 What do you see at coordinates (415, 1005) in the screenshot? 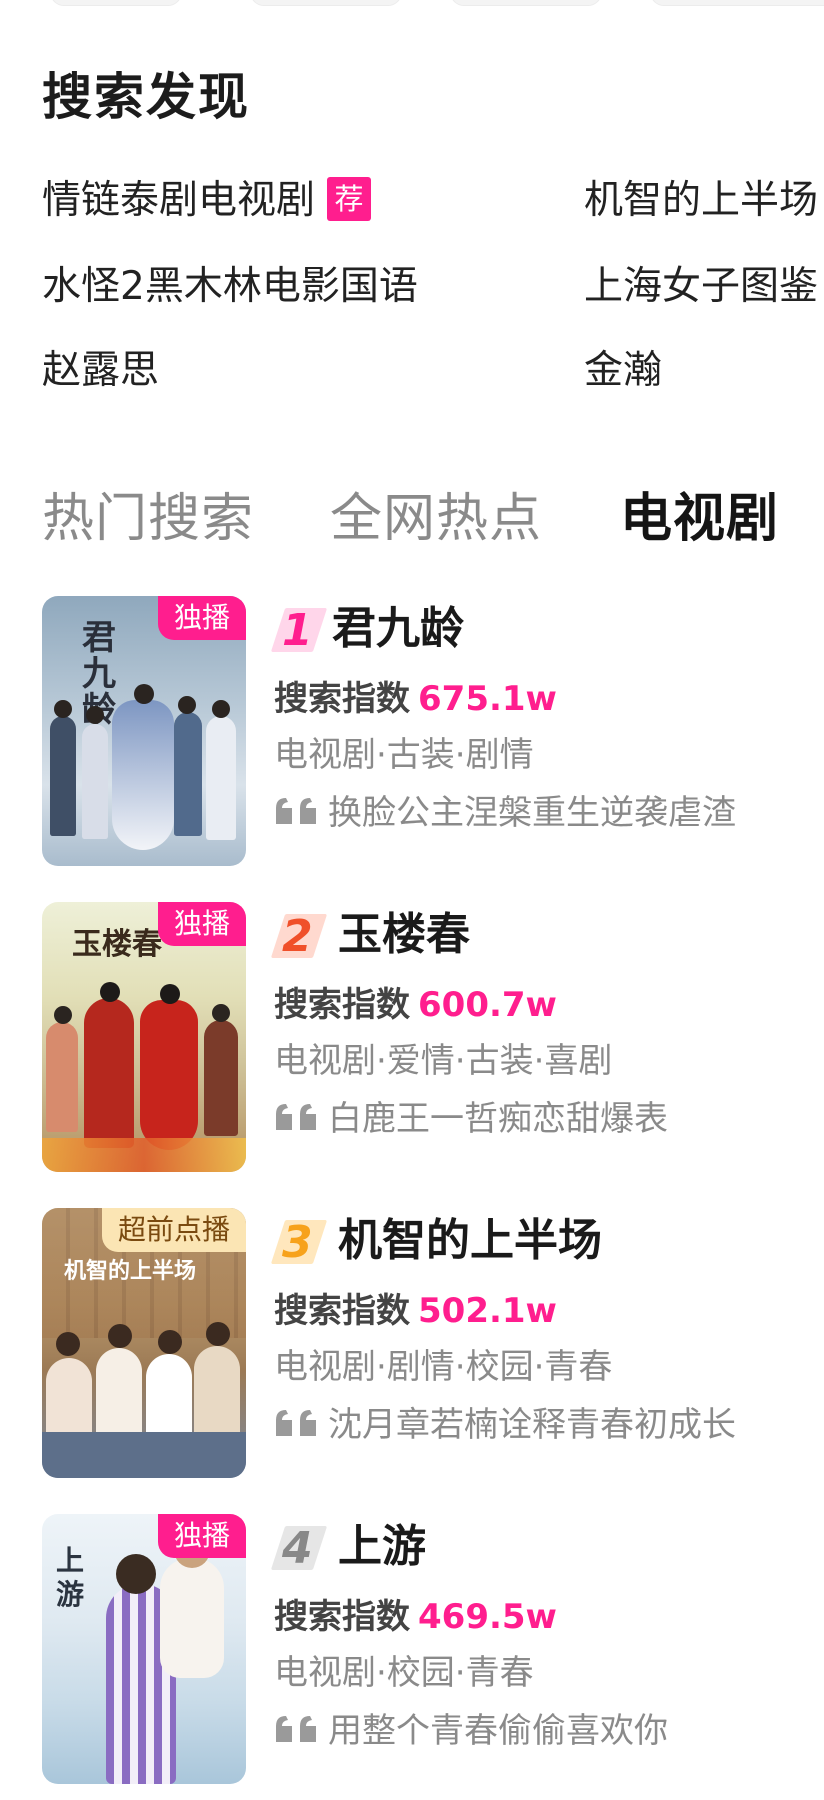
I see `search-index: 搜索指数 600.7w` at bounding box center [415, 1005].